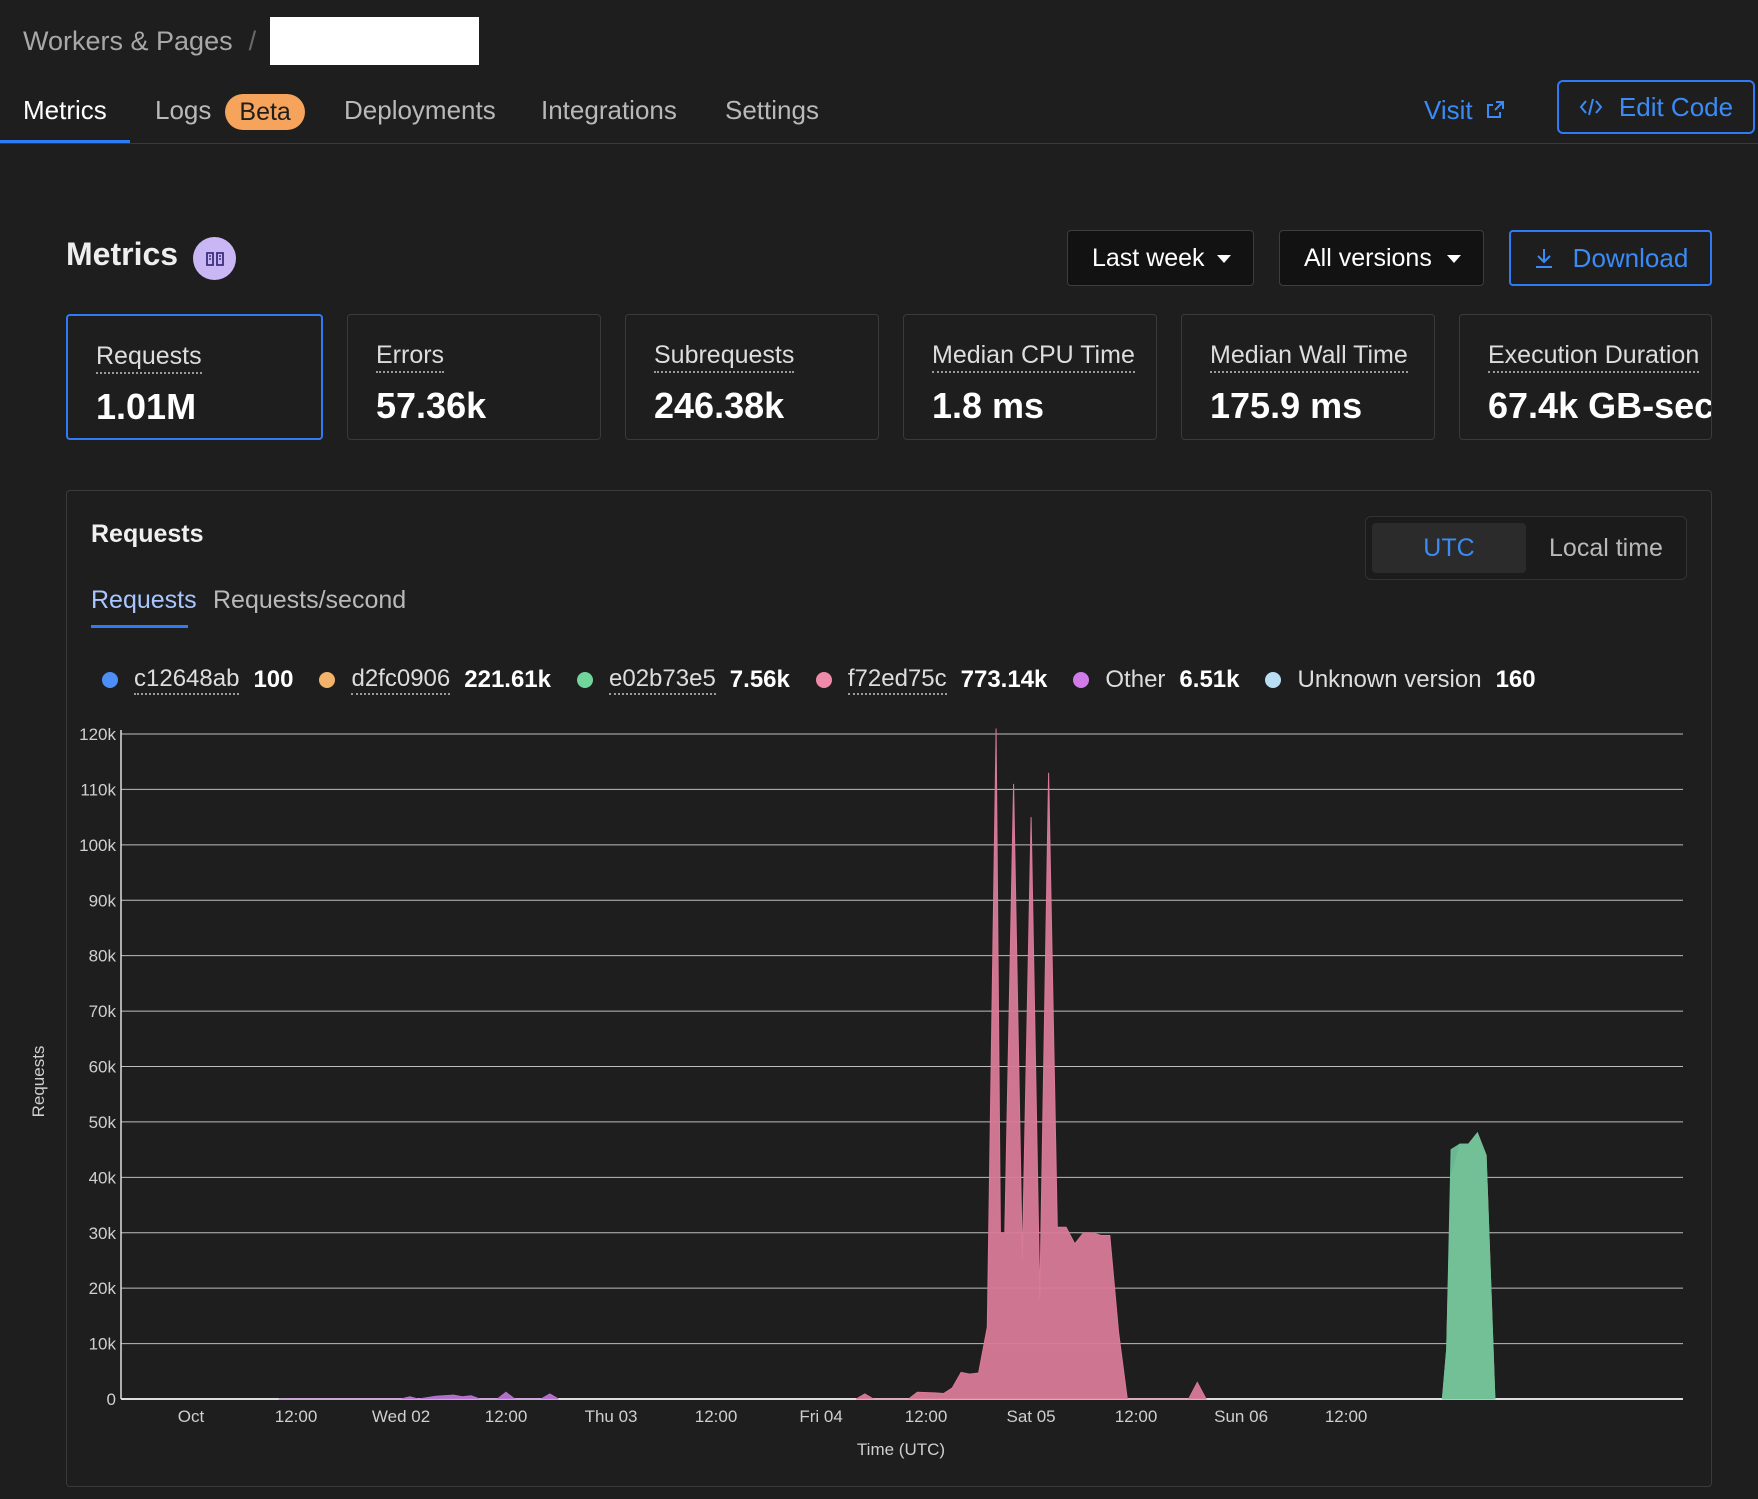 The height and width of the screenshot is (1499, 1758). What do you see at coordinates (103, 1011) in the screenshot?
I see `y-tick-label: 70k` at bounding box center [103, 1011].